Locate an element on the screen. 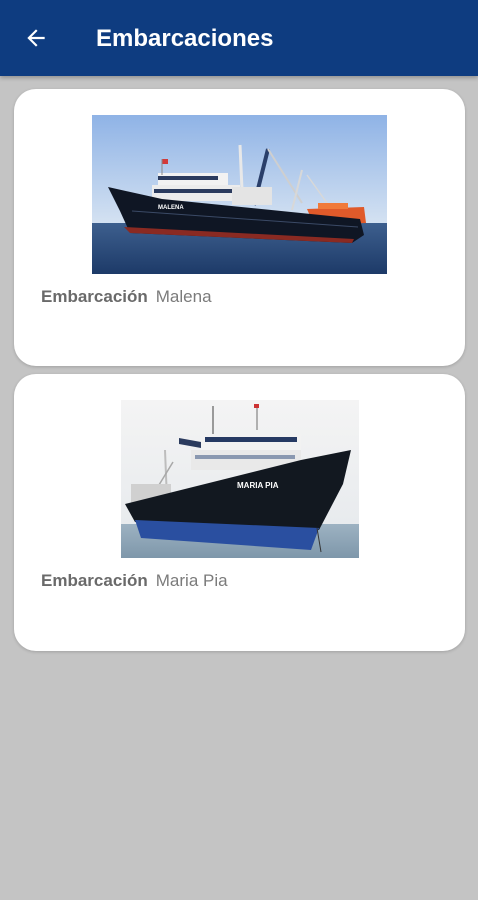 This screenshot has width=478, height=900. arrow-back-icon is located at coordinates (36, 38).